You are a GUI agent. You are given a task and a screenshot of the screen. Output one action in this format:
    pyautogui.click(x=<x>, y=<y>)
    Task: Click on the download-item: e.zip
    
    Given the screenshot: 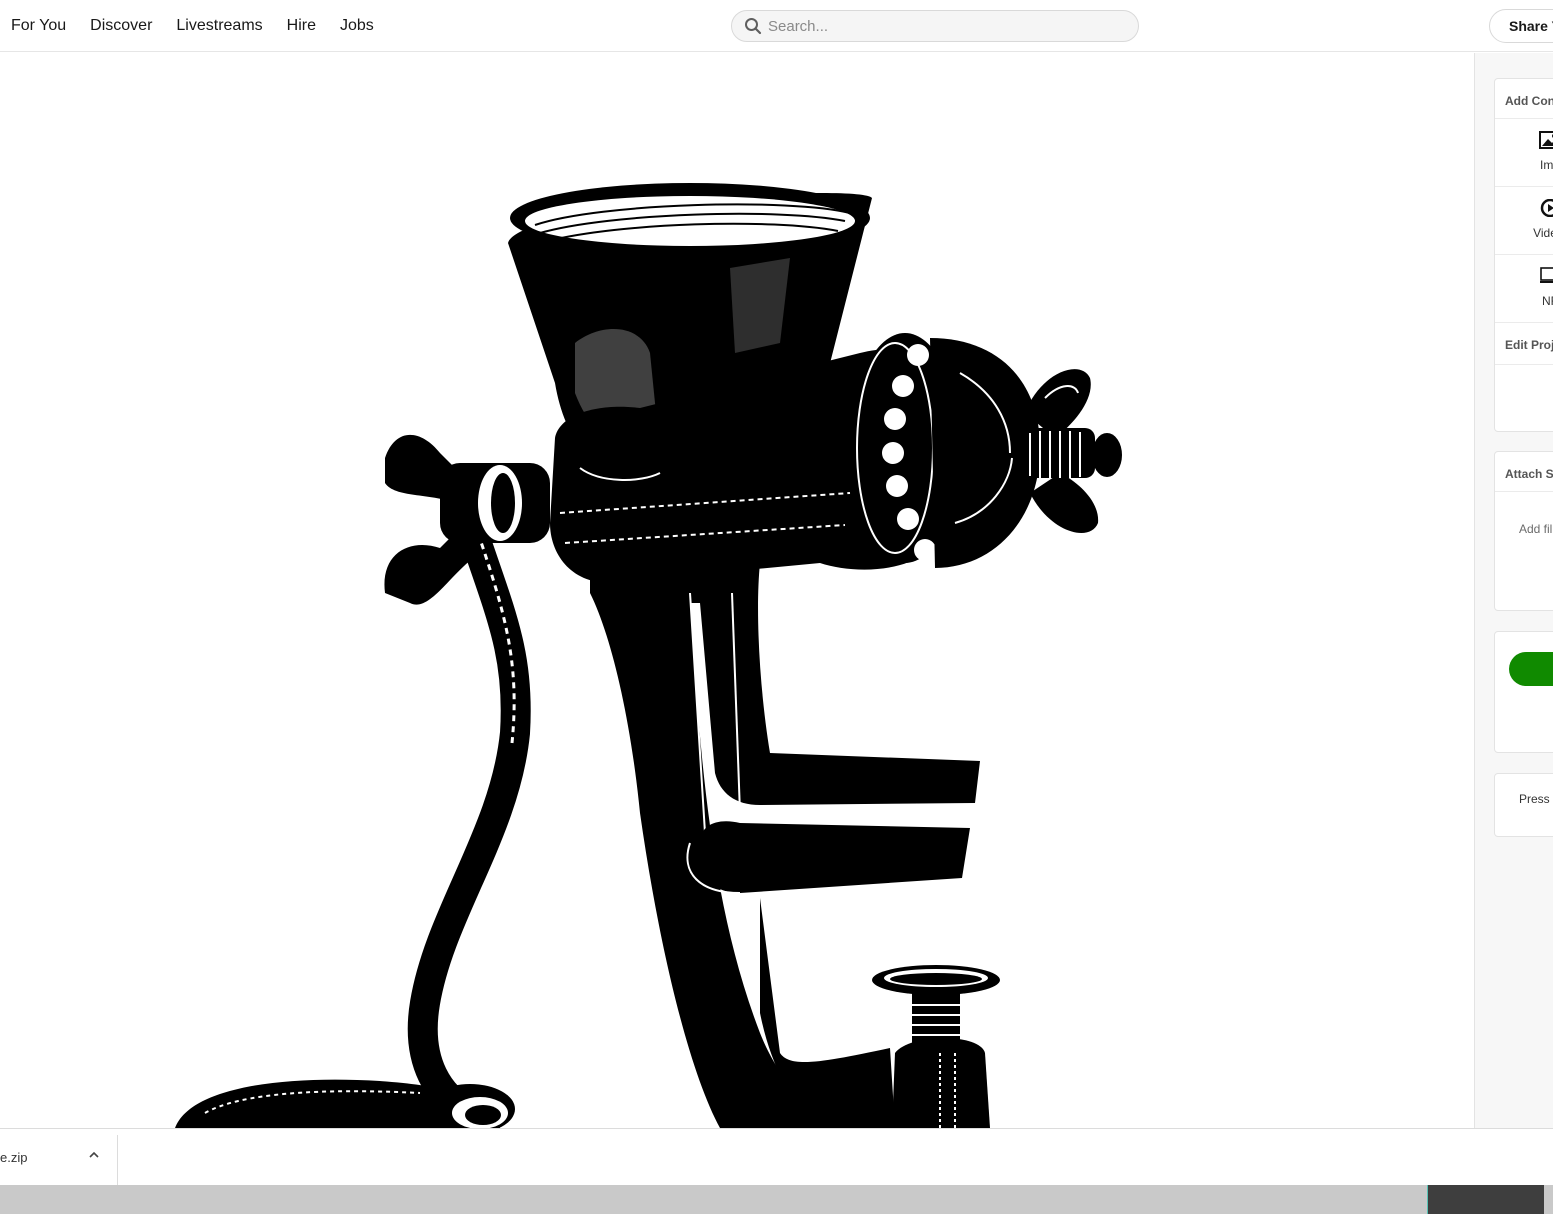 What is the action you would take?
    pyautogui.click(x=59, y=1160)
    